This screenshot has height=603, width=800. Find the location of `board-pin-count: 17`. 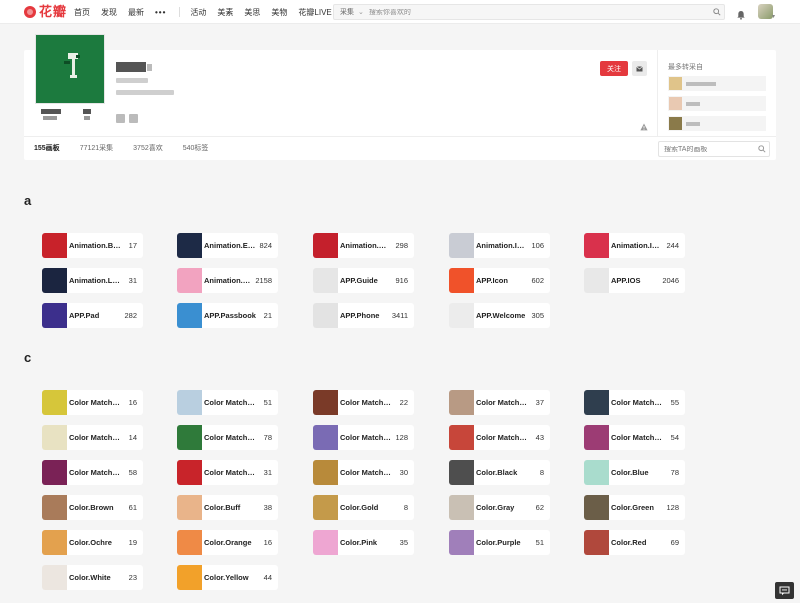

board-pin-count: 17 is located at coordinates (132, 245).